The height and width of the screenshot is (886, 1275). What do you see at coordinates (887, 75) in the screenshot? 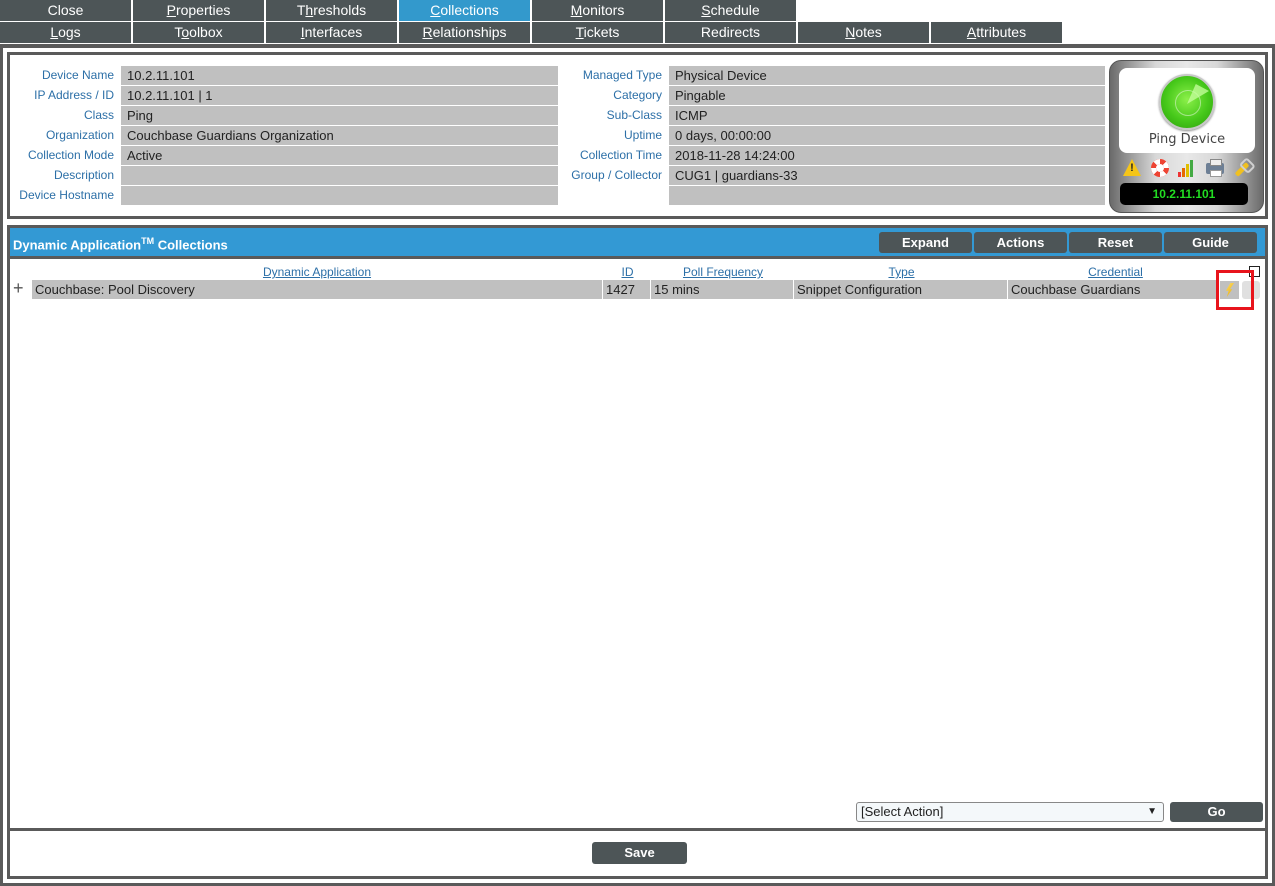
I see `info-value: Physical Device` at bounding box center [887, 75].